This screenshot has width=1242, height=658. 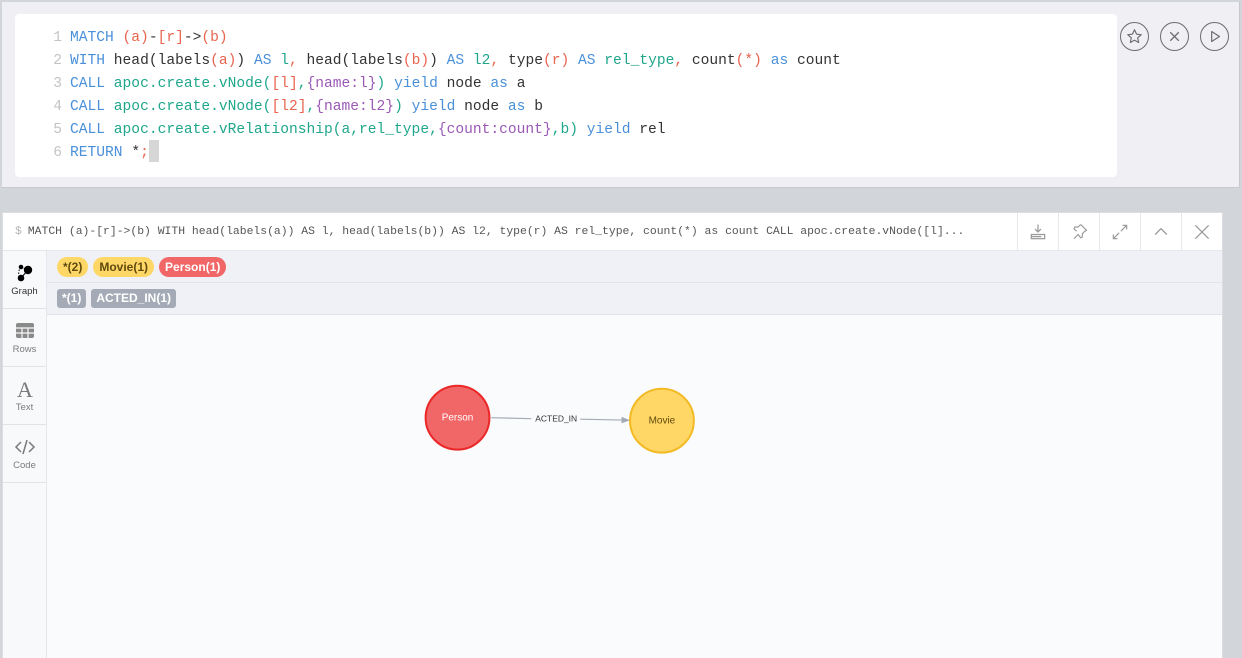 I want to click on download-icon, so click(x=1038, y=232).